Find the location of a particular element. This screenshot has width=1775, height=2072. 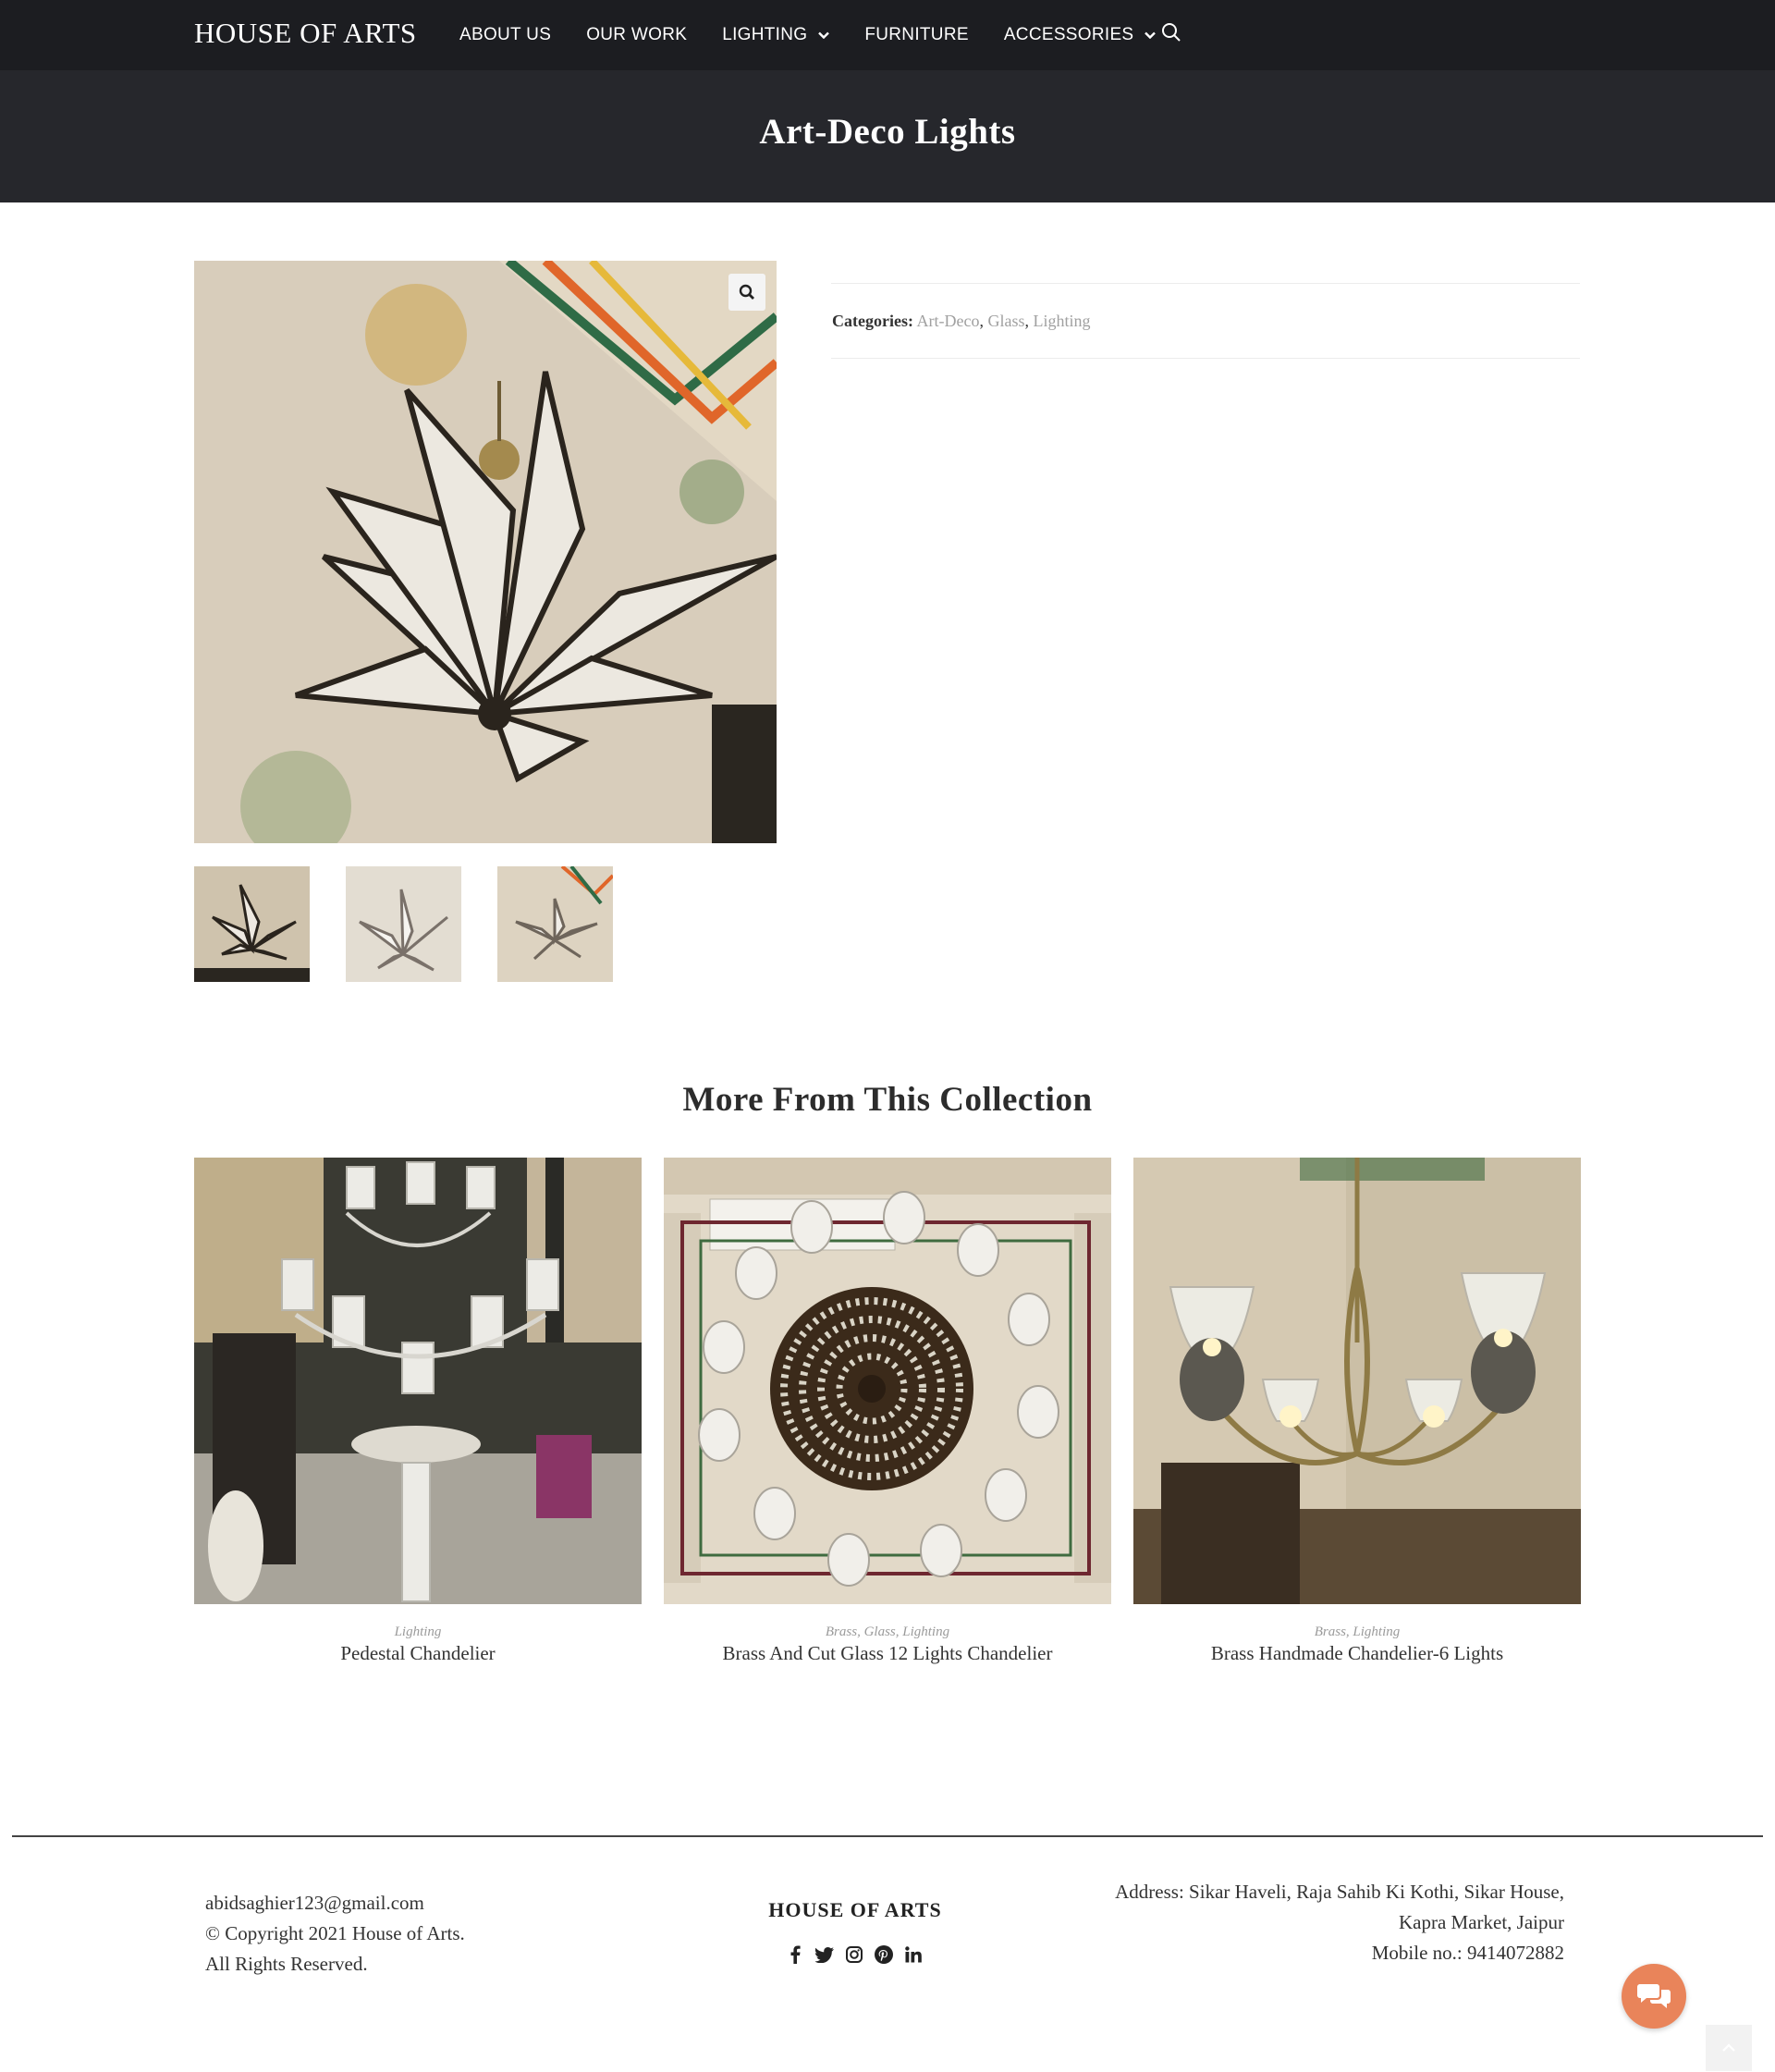

related-product-category: Brass, Lighting is located at coordinates (1357, 1631).